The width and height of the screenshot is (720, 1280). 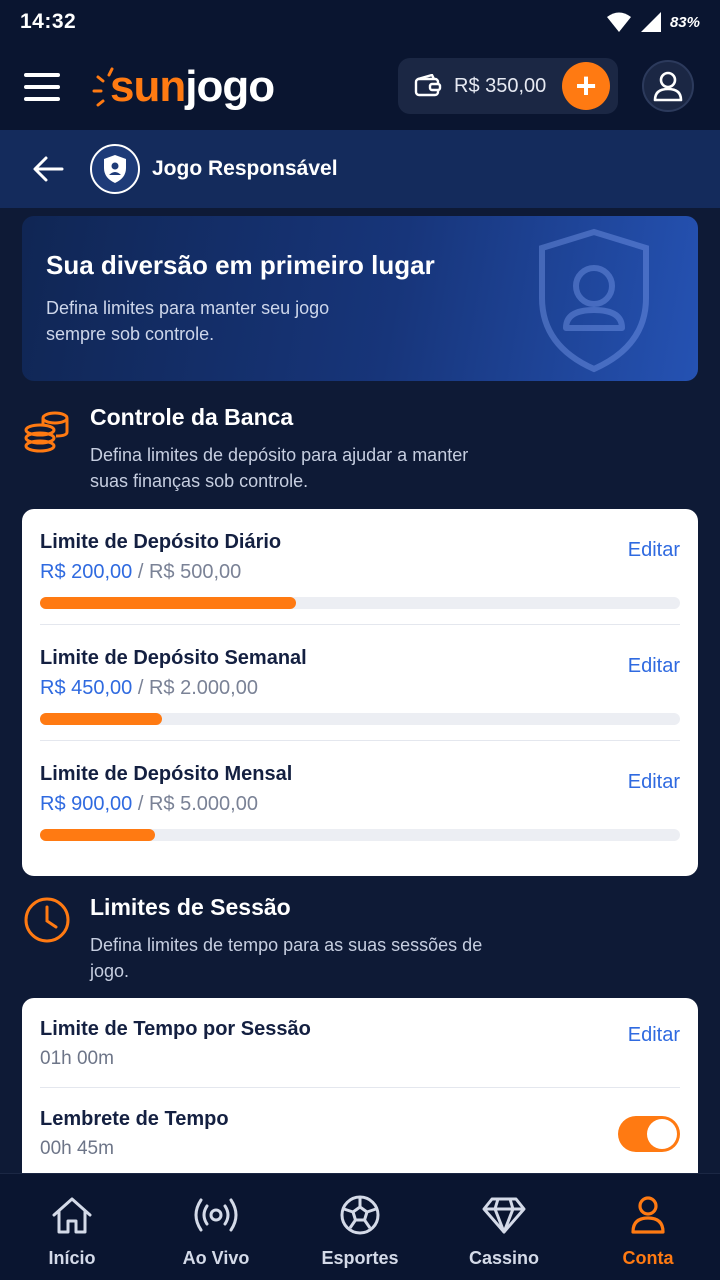 What do you see at coordinates (192, 417) in the screenshot?
I see `section-title: Controle da Banca` at bounding box center [192, 417].